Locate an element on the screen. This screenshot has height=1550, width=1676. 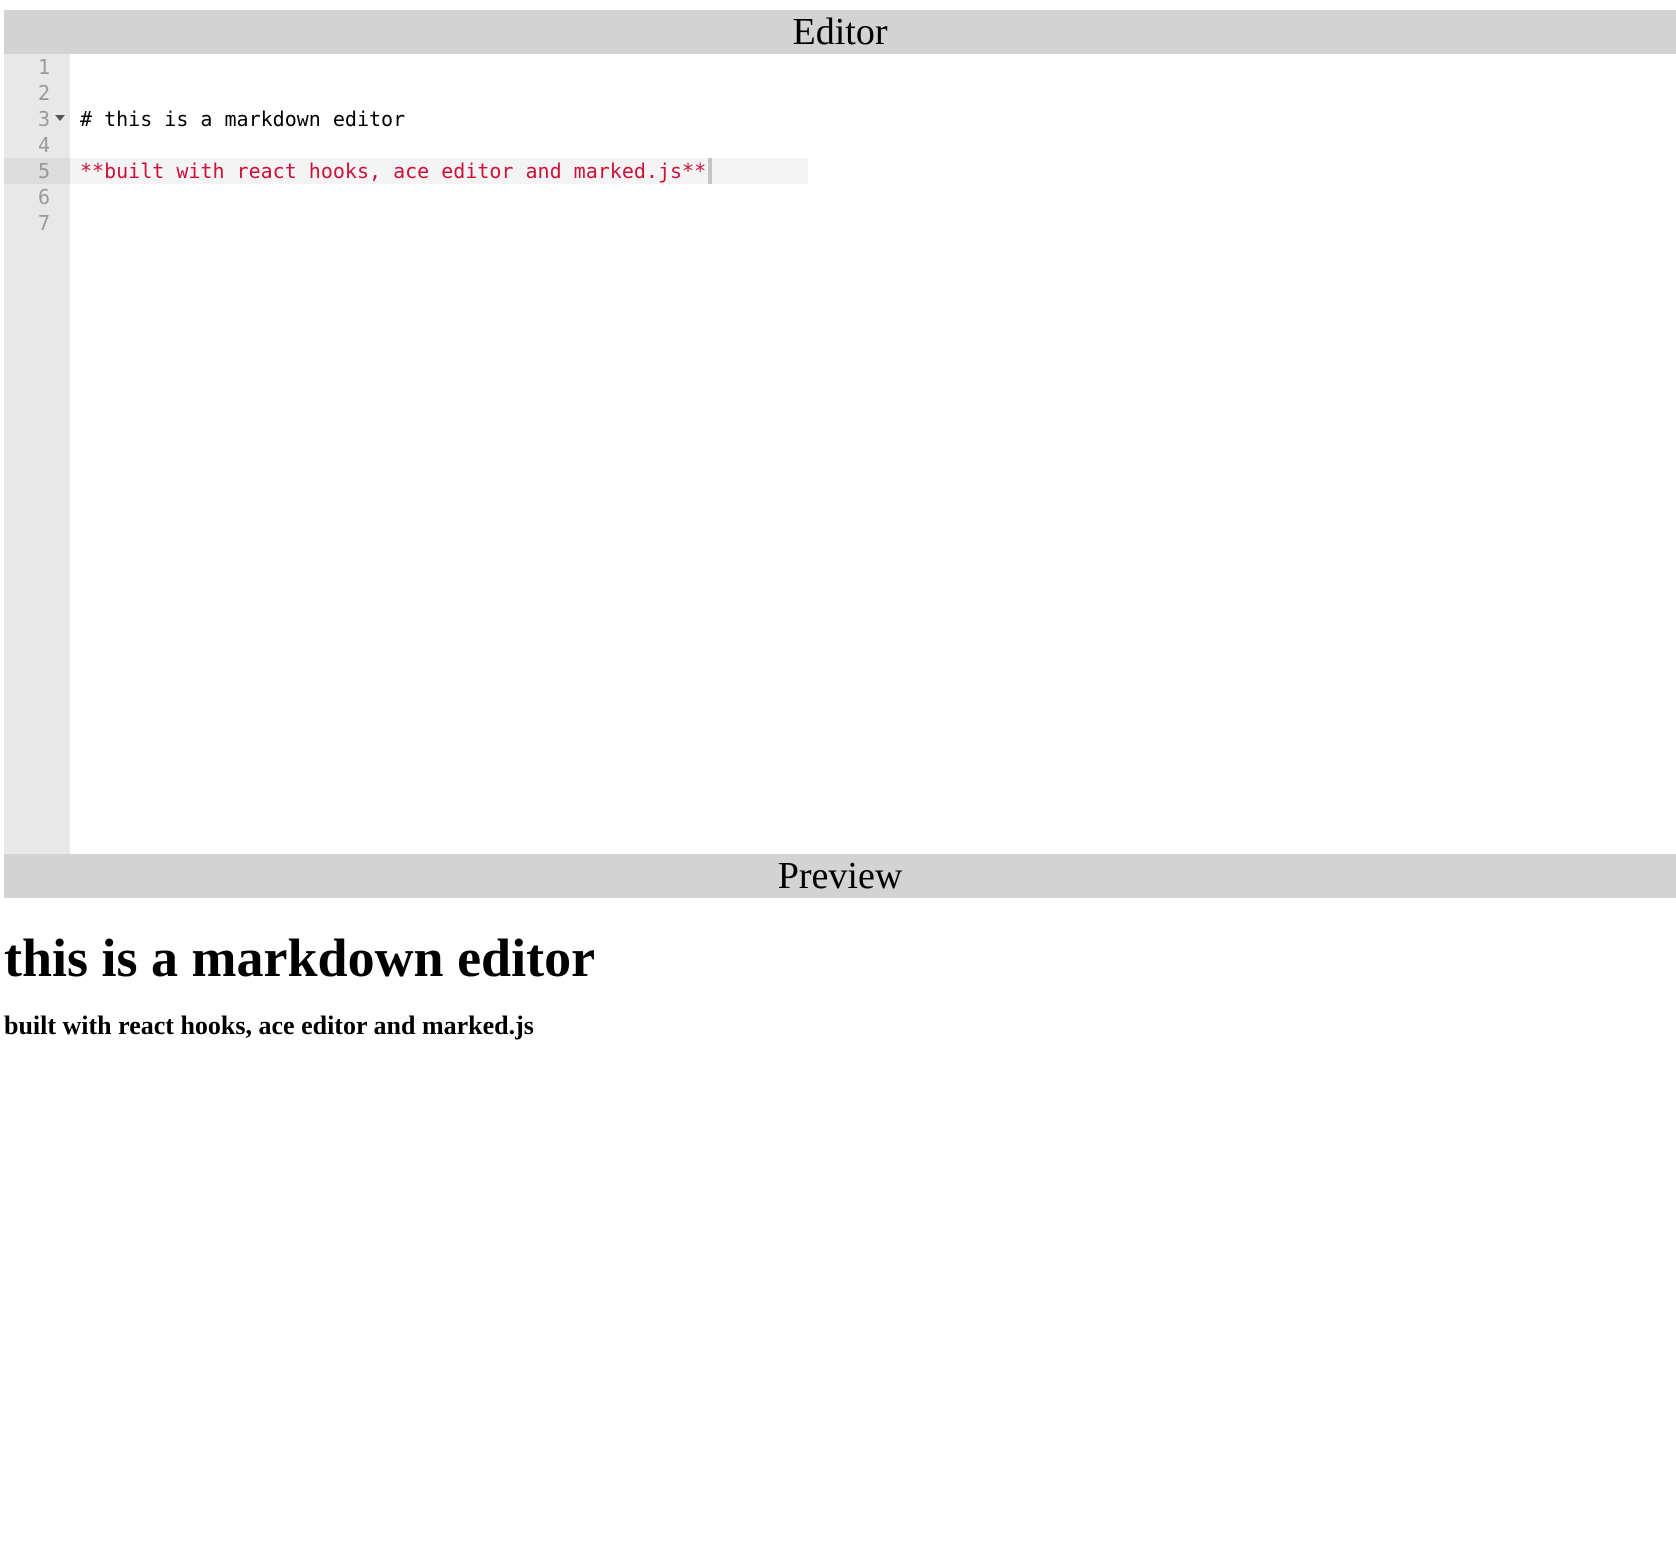
fold-arrow-icon is located at coordinates (60, 118).